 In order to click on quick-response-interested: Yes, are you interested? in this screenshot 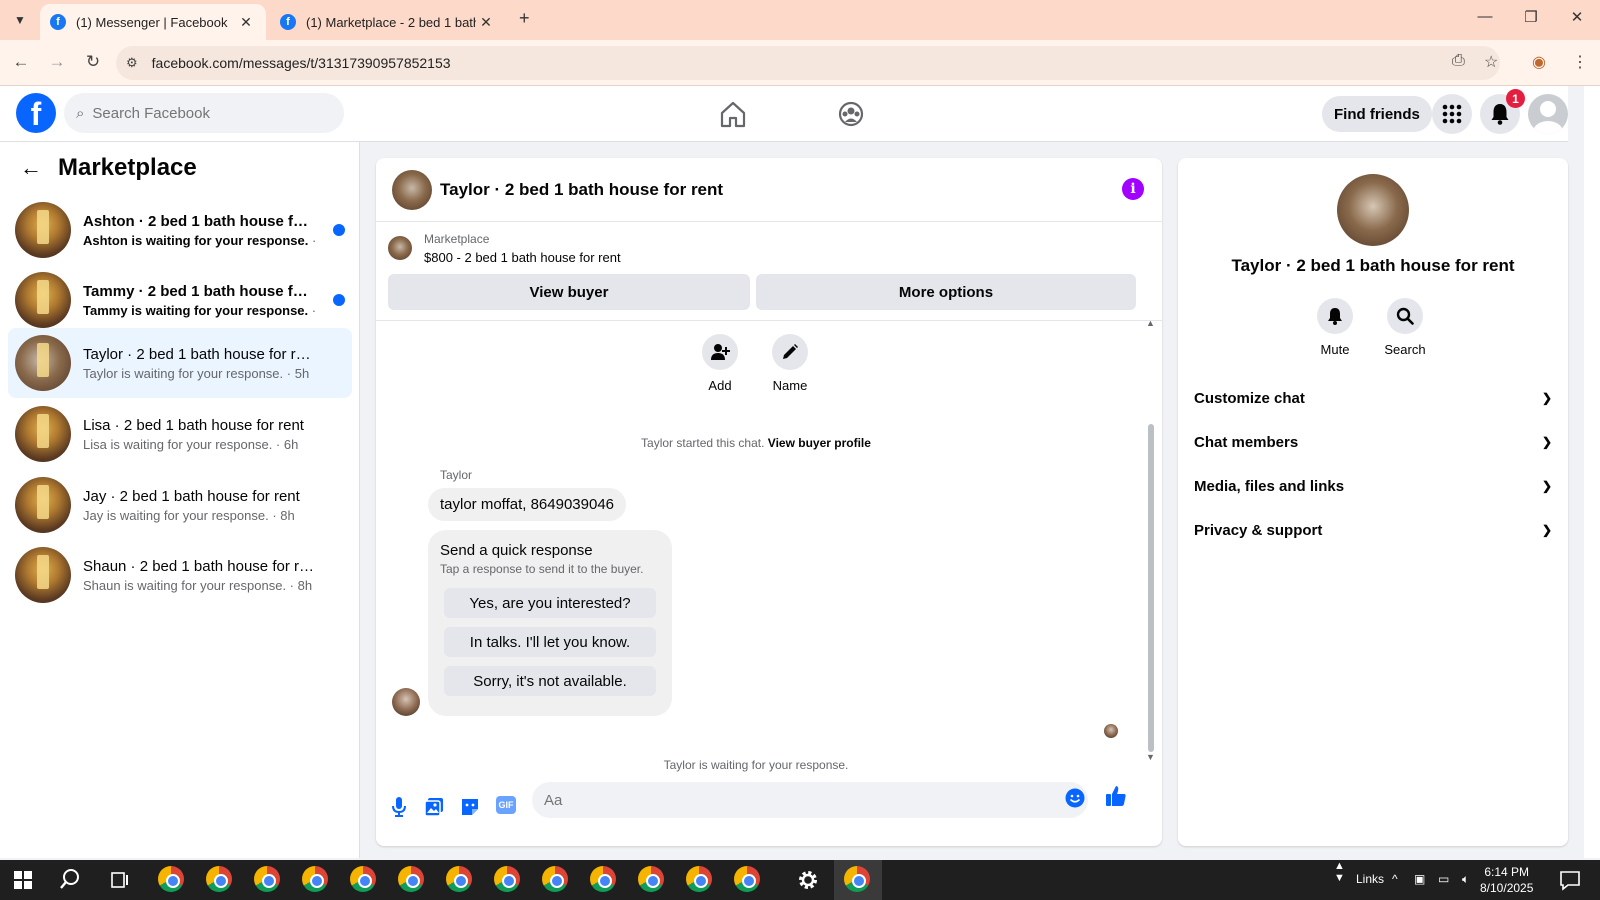, I will do `click(550, 603)`.